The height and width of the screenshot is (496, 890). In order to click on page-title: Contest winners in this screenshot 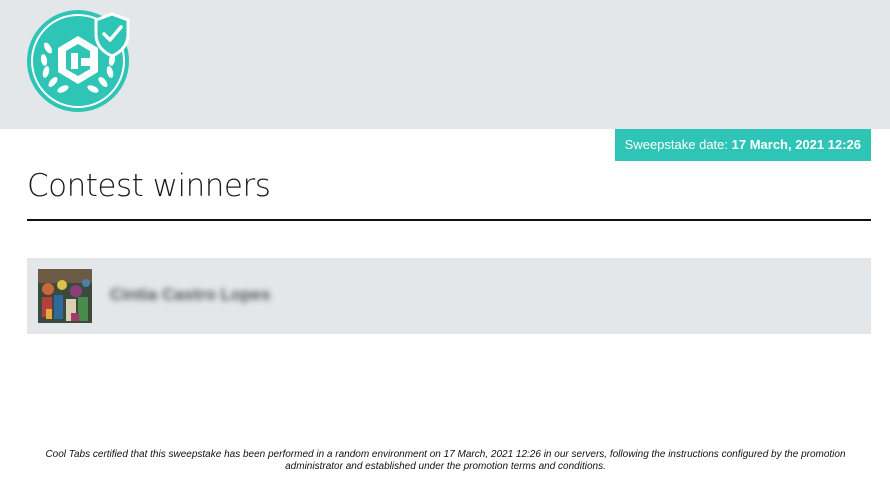, I will do `click(149, 186)`.